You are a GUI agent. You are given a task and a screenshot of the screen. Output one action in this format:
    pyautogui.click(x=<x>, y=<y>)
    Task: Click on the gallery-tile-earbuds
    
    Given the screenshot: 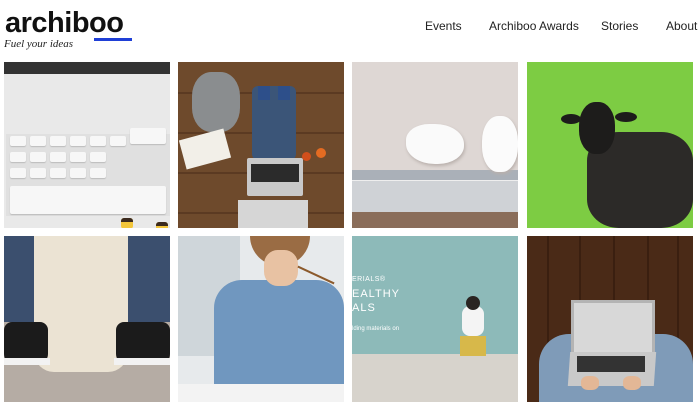 What is the action you would take?
    pyautogui.click(x=435, y=145)
    